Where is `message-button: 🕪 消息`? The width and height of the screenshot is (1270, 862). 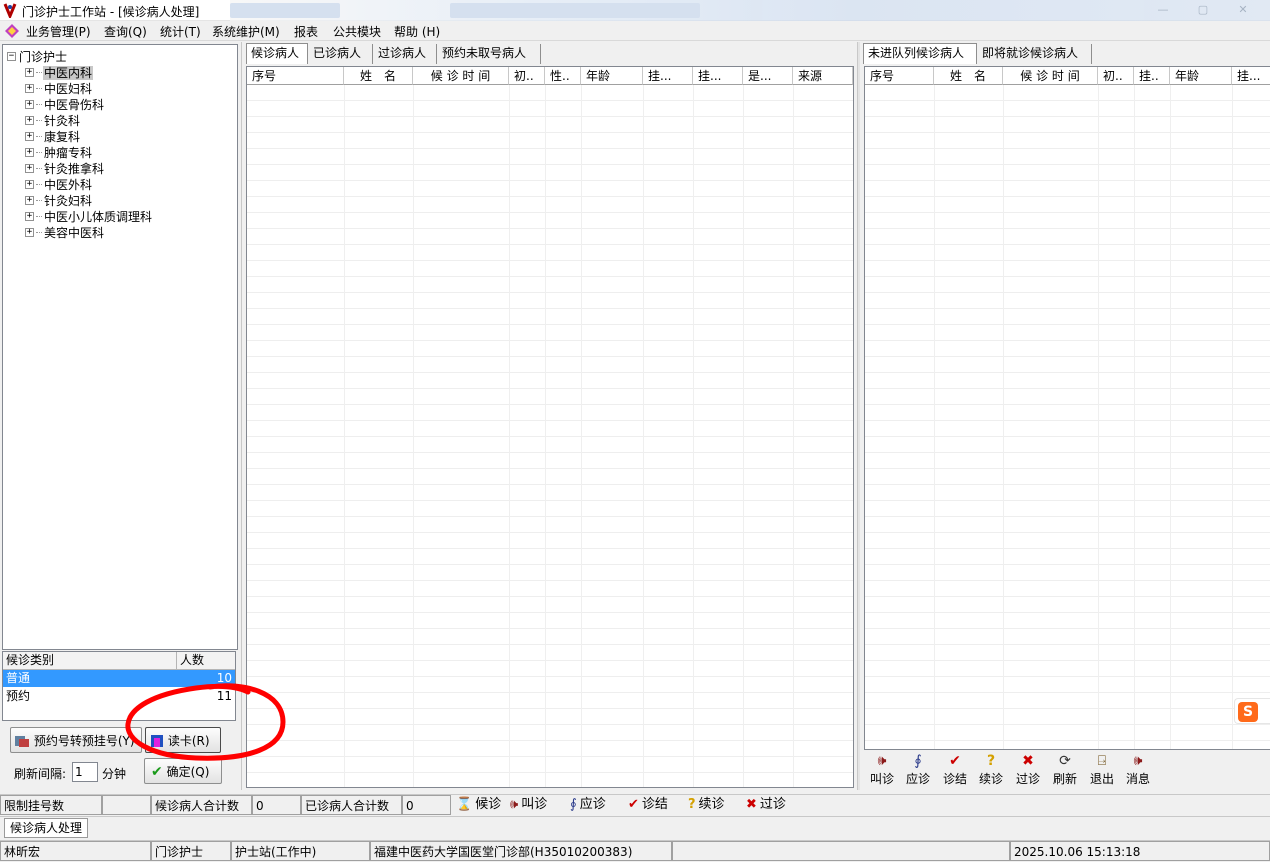
message-button: 🕪 消息 is located at coordinates (1138, 770).